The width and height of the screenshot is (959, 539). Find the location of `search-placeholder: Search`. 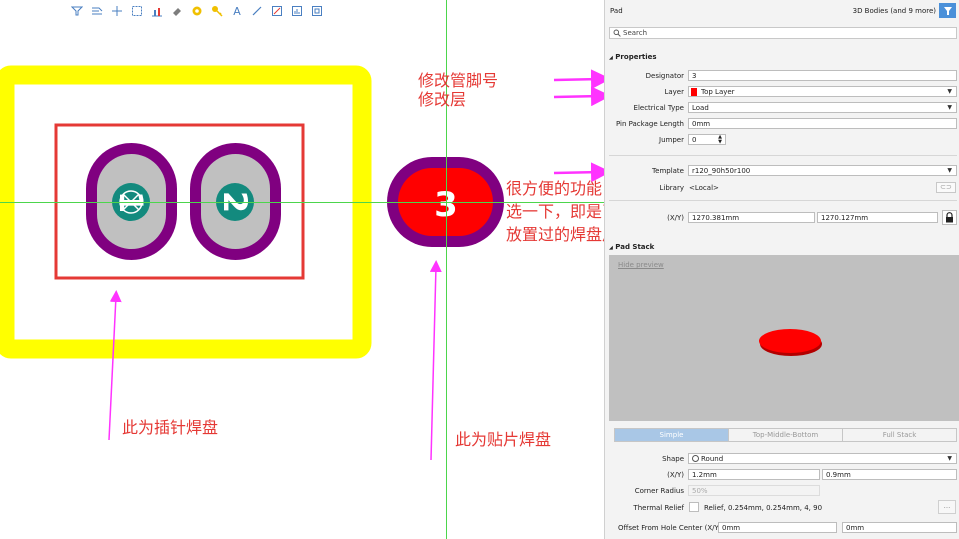

search-placeholder: Search is located at coordinates (635, 33).